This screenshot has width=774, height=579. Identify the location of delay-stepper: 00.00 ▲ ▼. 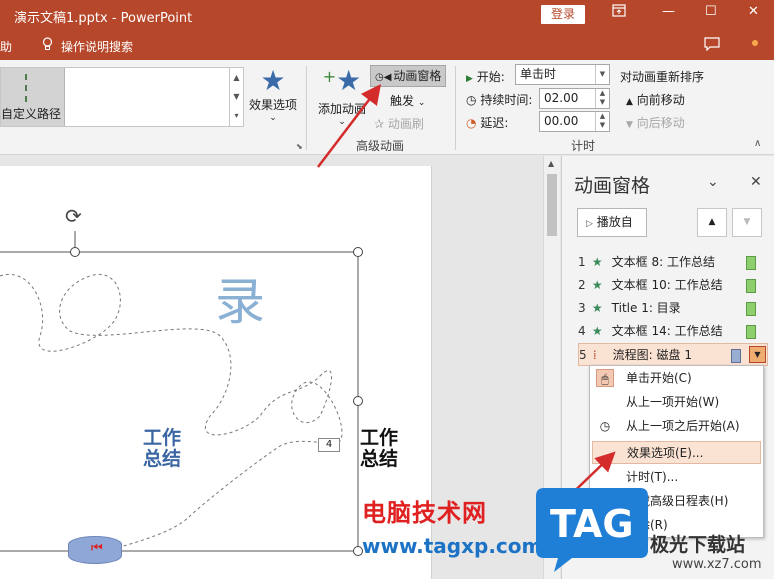
(574, 121).